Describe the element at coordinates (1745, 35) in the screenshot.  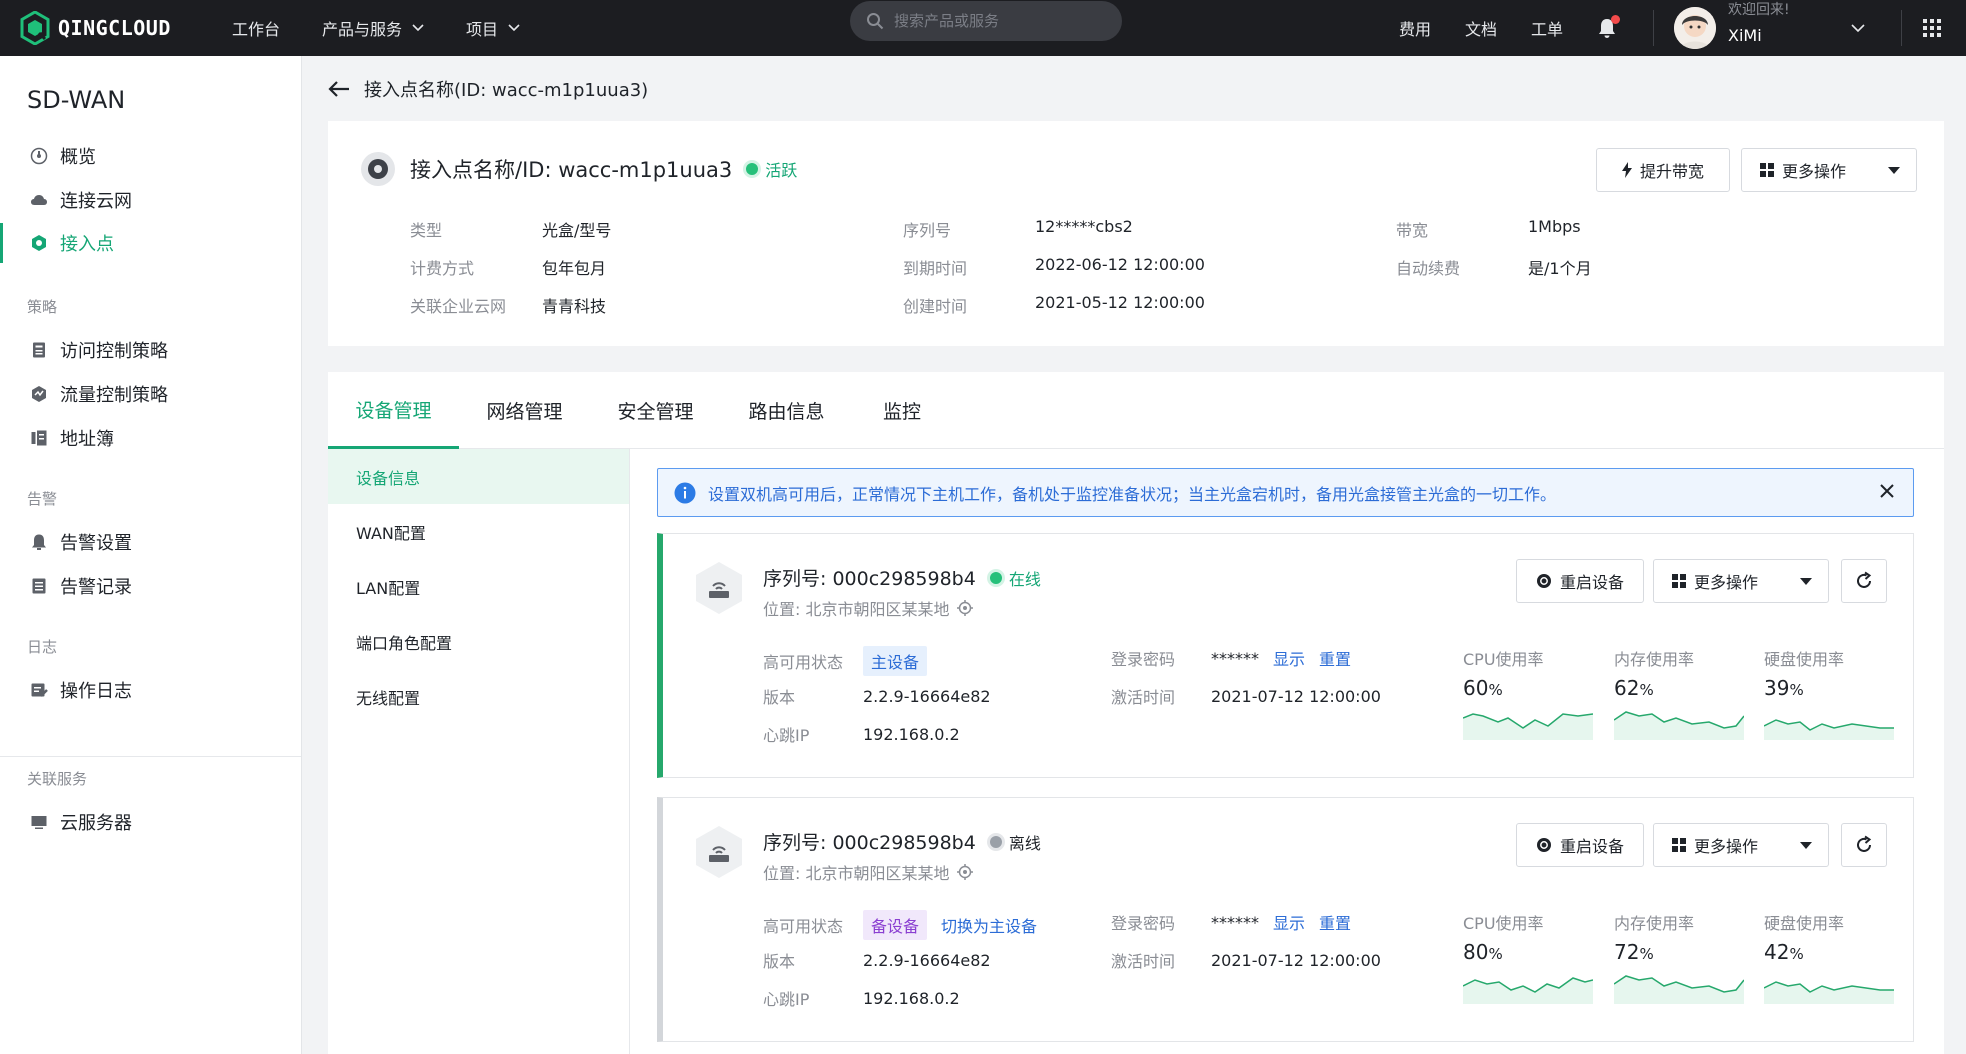
I see `username: XiMi` at that location.